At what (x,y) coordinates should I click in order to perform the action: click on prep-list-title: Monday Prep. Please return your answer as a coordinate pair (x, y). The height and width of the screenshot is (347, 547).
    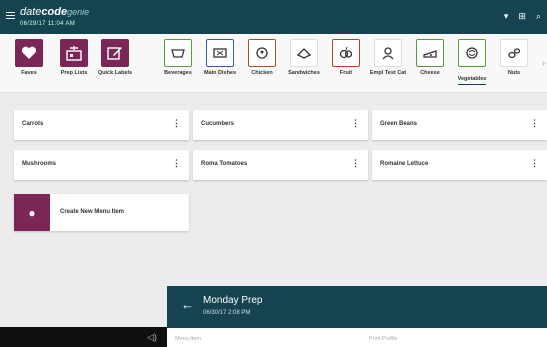
    Looking at the image, I should click on (233, 300).